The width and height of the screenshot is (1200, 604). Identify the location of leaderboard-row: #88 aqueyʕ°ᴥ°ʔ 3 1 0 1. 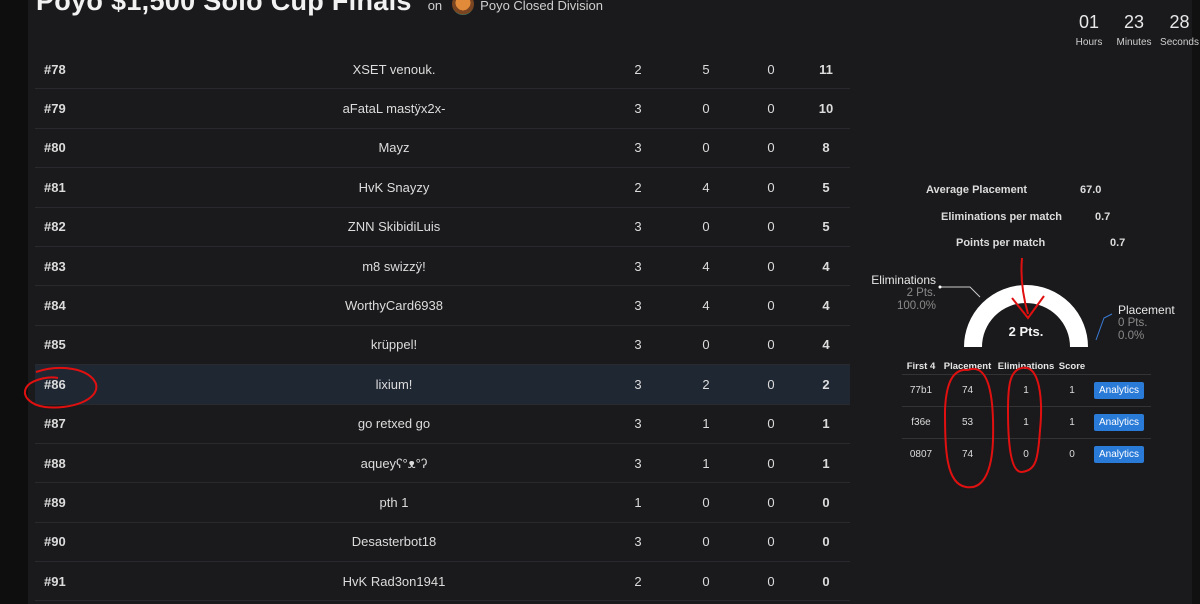
(442, 463).